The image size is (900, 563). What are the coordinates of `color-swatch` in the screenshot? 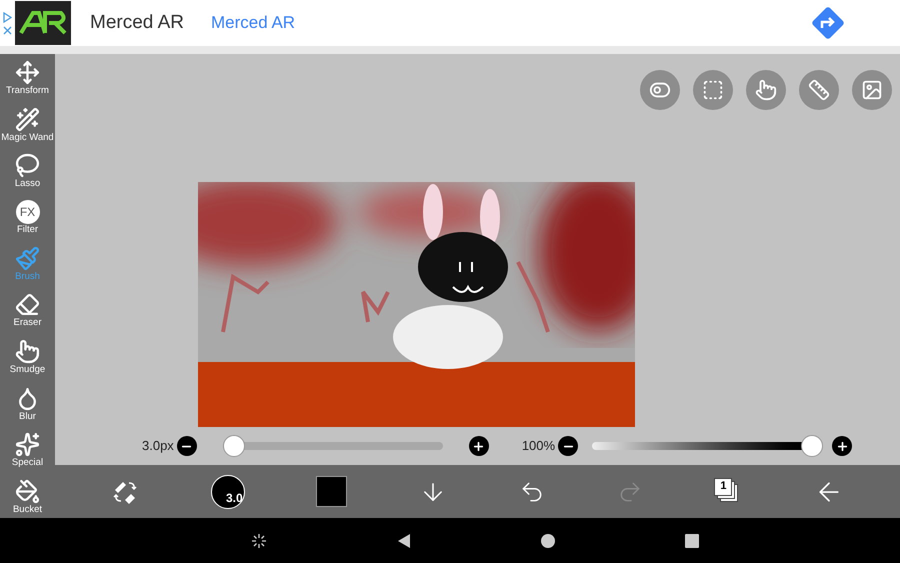 It's located at (332, 491).